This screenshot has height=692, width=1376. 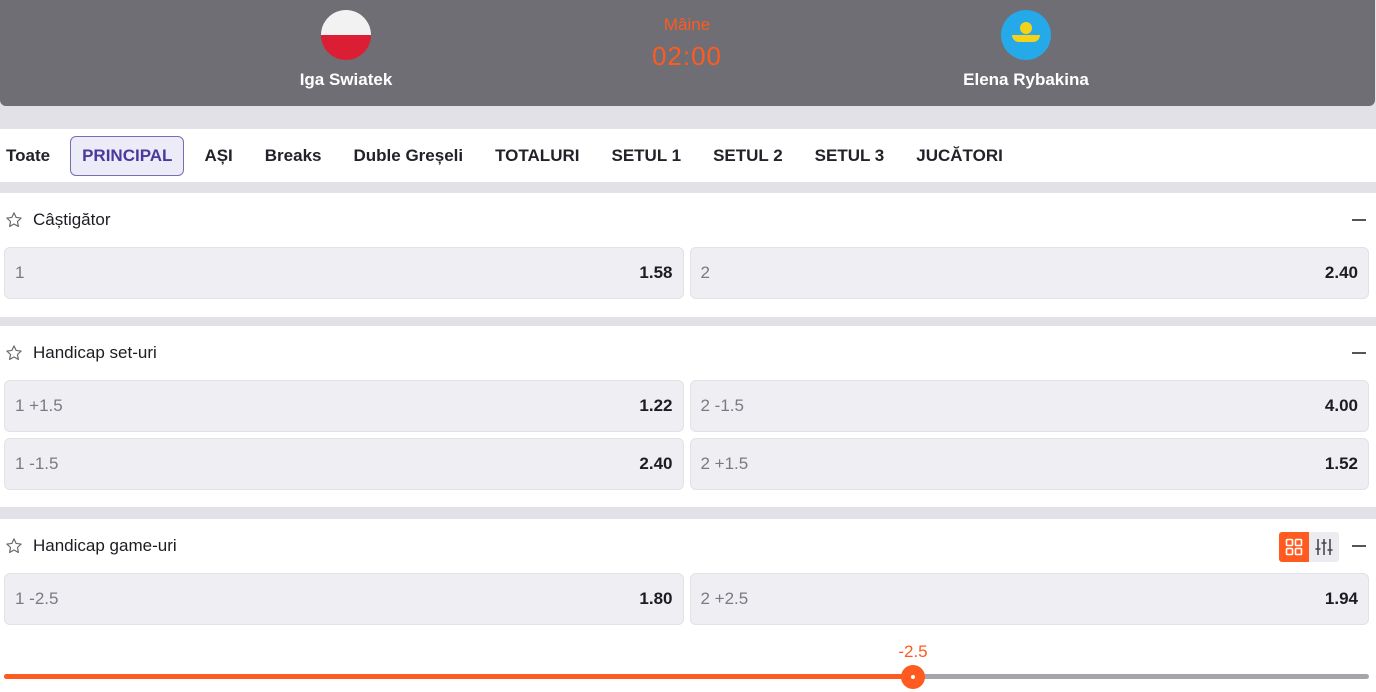 What do you see at coordinates (20, 272) in the screenshot?
I see `odd-label: 1` at bounding box center [20, 272].